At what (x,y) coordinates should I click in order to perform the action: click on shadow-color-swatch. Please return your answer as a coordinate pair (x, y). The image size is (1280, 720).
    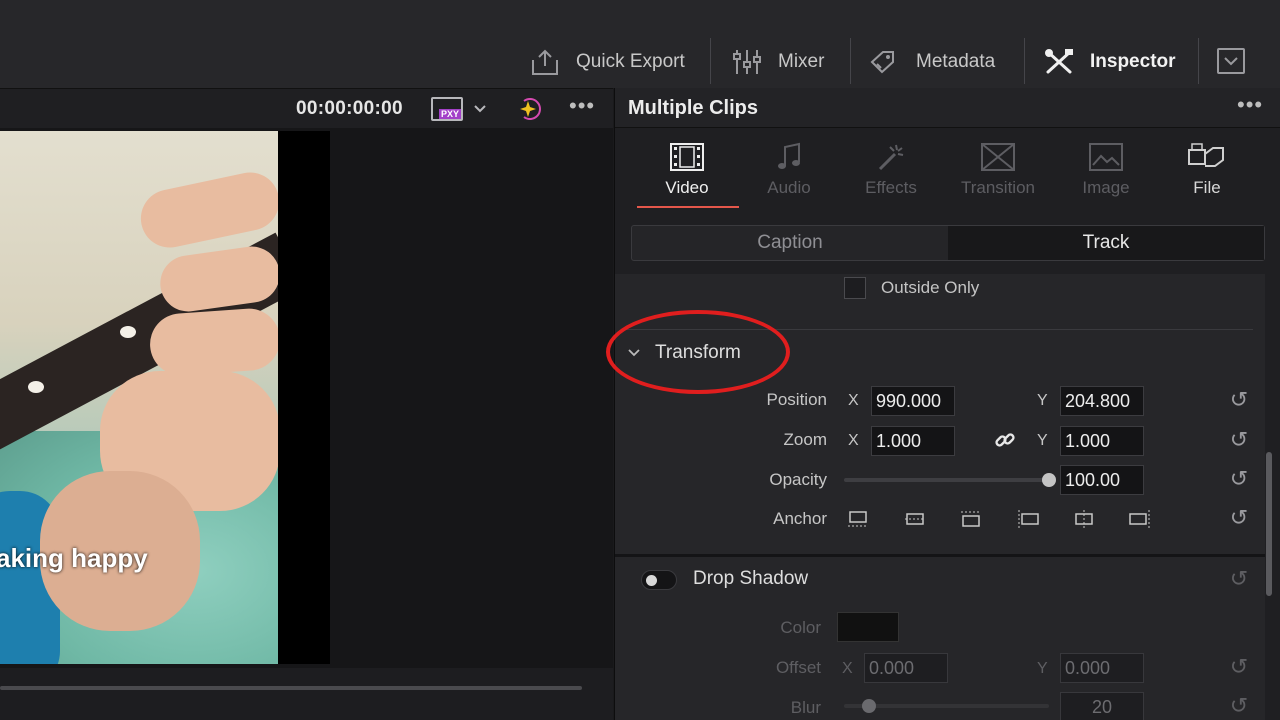
    Looking at the image, I should click on (868, 627).